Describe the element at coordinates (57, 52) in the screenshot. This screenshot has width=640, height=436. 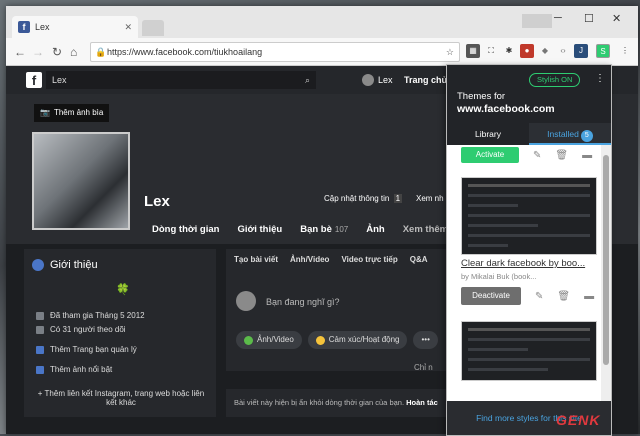
I see `reload-icon: ↻` at that location.